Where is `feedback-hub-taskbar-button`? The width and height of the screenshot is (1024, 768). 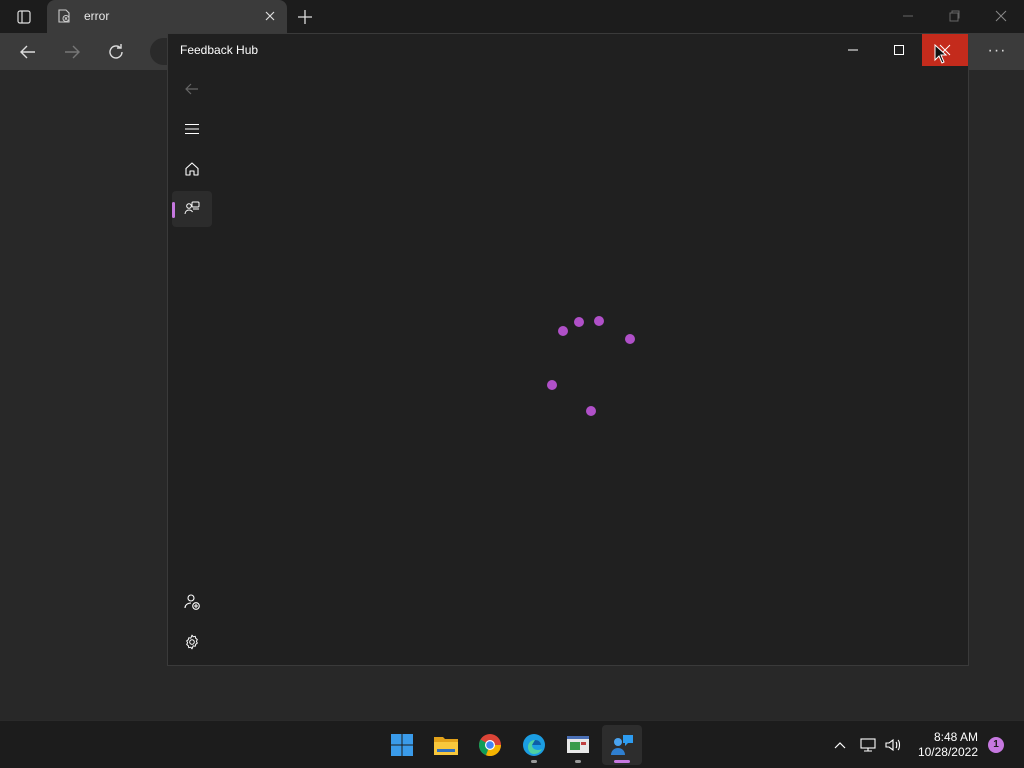 feedback-hub-taskbar-button is located at coordinates (622, 745).